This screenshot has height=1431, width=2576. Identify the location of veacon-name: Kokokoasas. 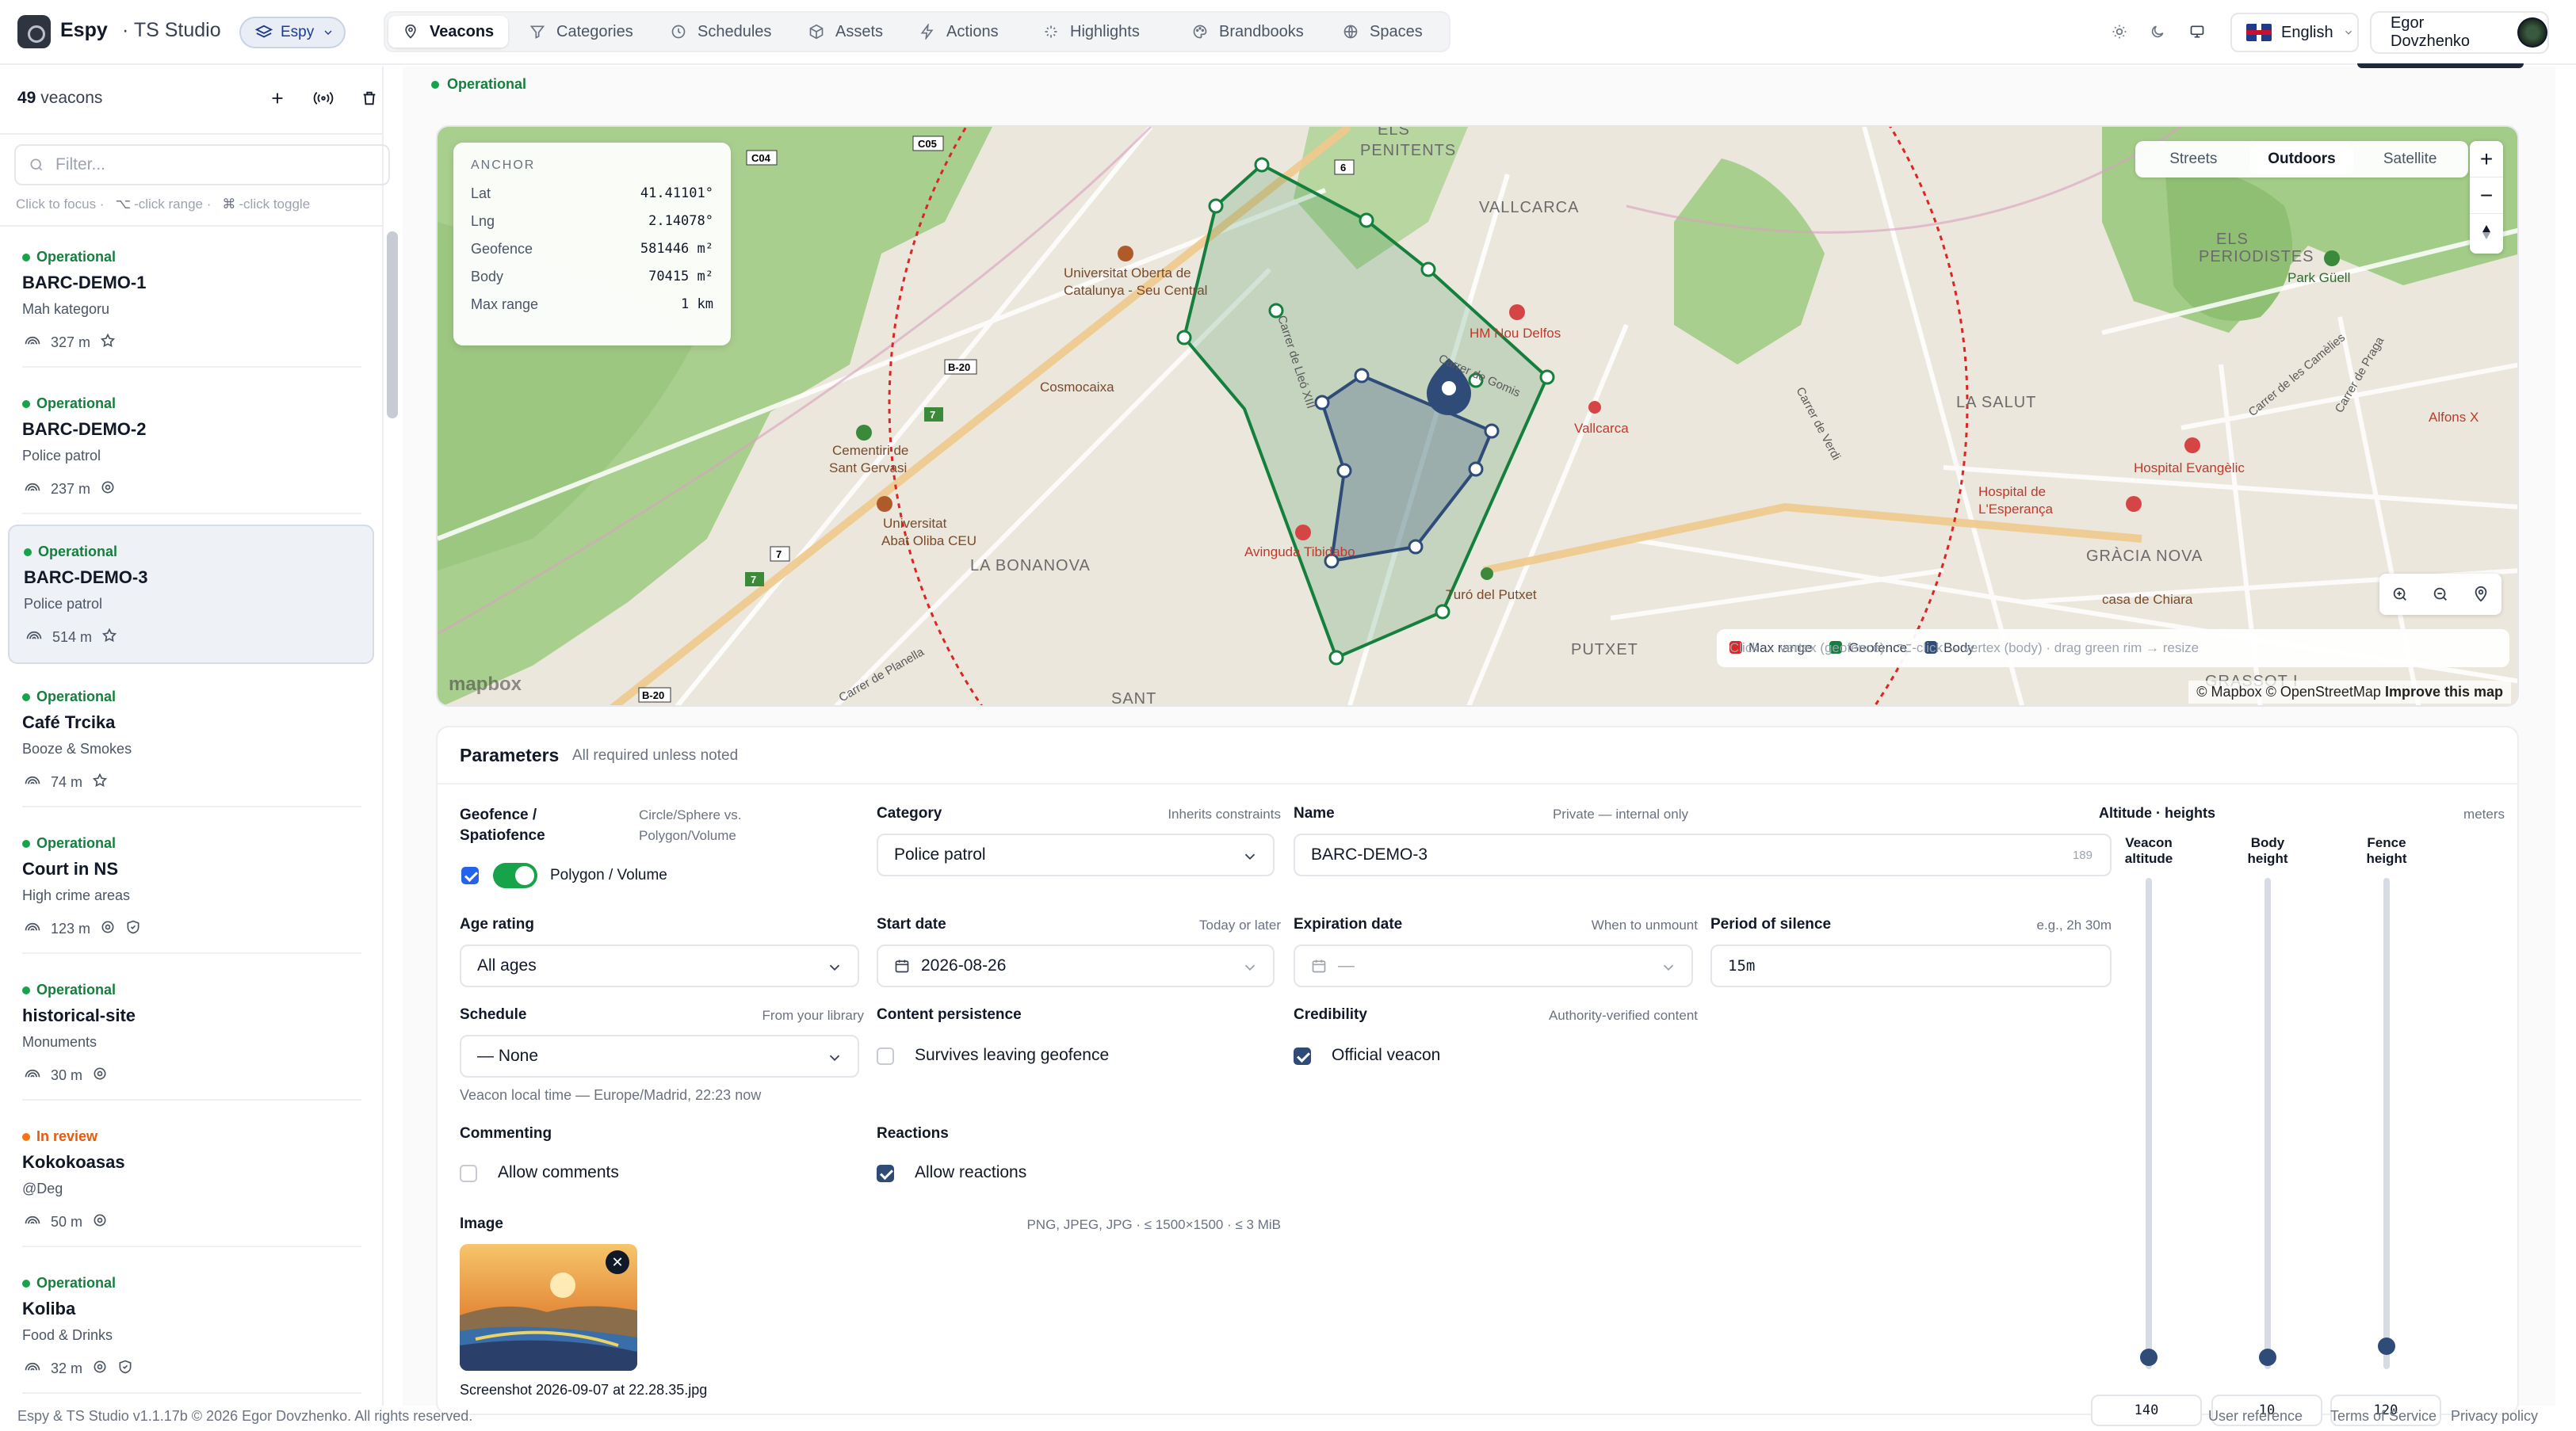
(73, 1162).